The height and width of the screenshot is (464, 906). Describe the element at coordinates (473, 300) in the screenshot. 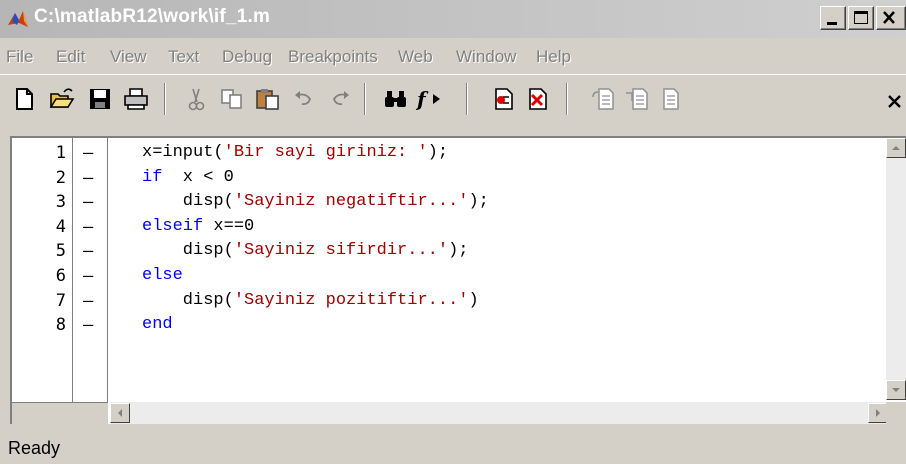

I see `code-text: )` at that location.